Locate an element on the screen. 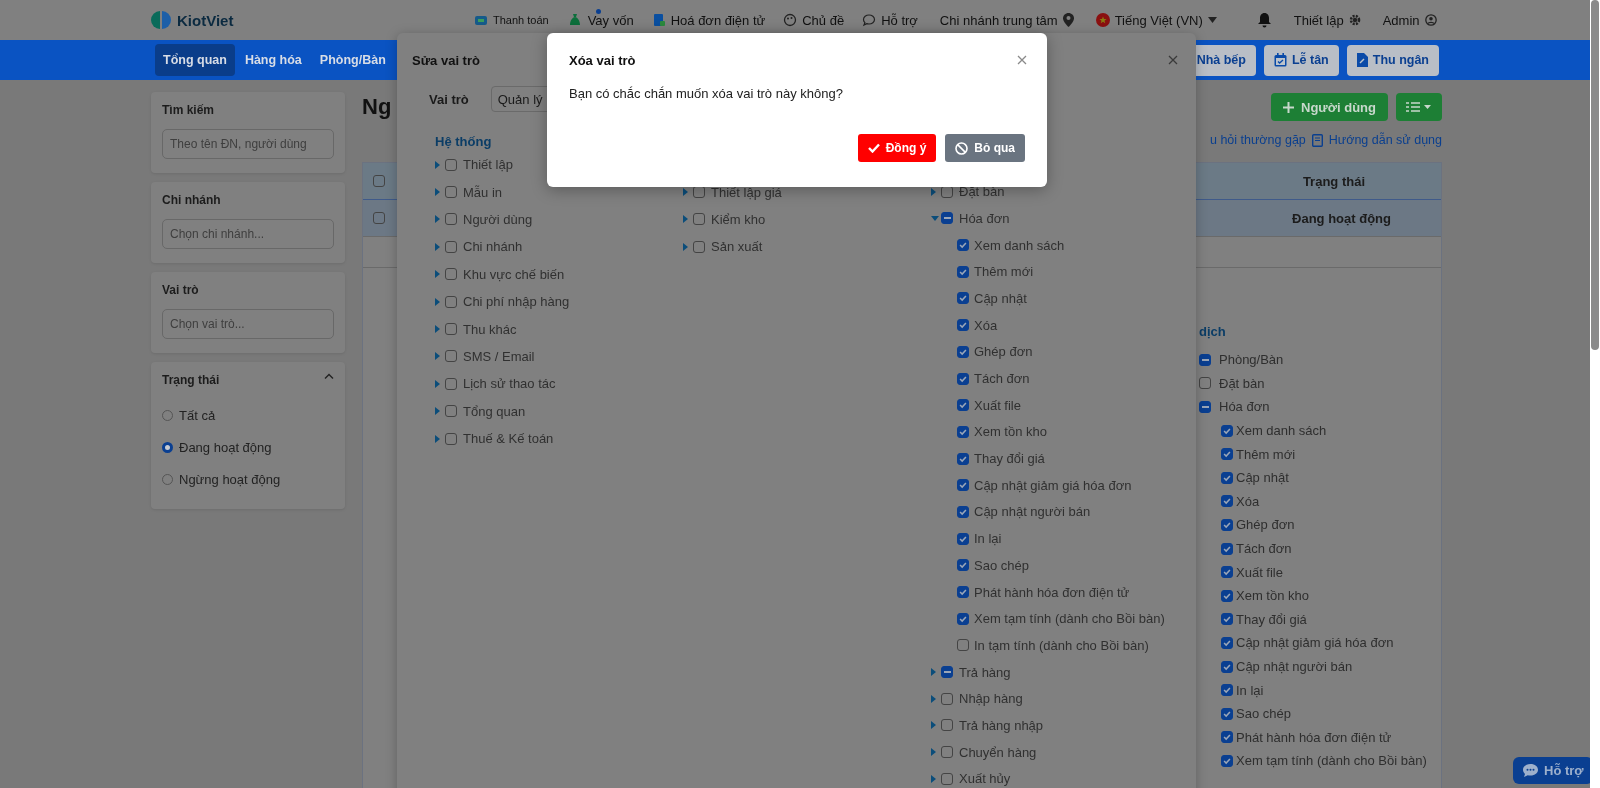  nav-action-button: Nhà bếp is located at coordinates (1224, 60).